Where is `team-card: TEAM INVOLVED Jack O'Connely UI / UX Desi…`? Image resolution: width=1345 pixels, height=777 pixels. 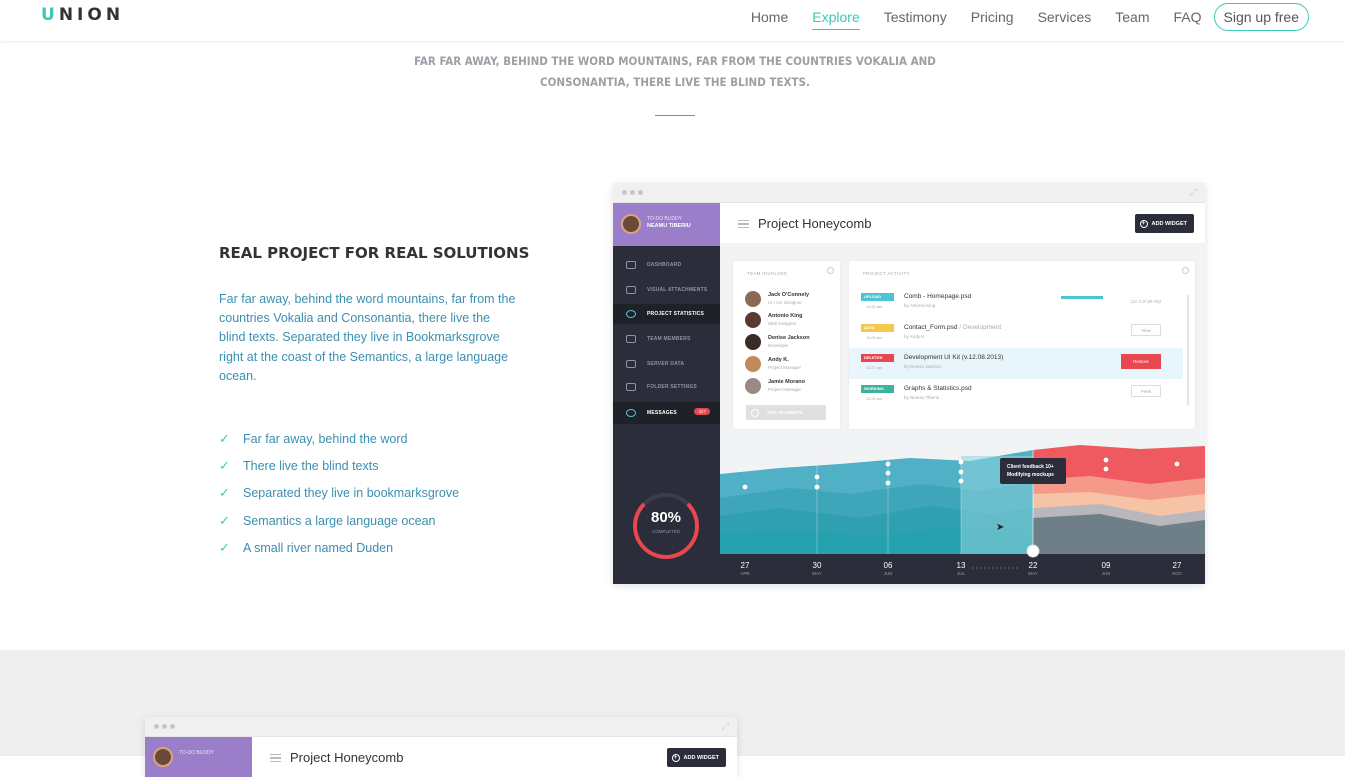
team-card: TEAM INVOLVED Jack O'Connely UI / UX Desi… is located at coordinates (786, 345).